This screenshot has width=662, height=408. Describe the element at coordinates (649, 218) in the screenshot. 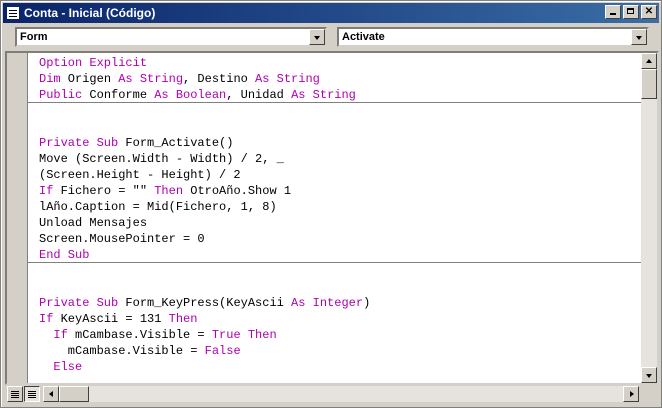

I see `vertical-scrollbar` at that location.